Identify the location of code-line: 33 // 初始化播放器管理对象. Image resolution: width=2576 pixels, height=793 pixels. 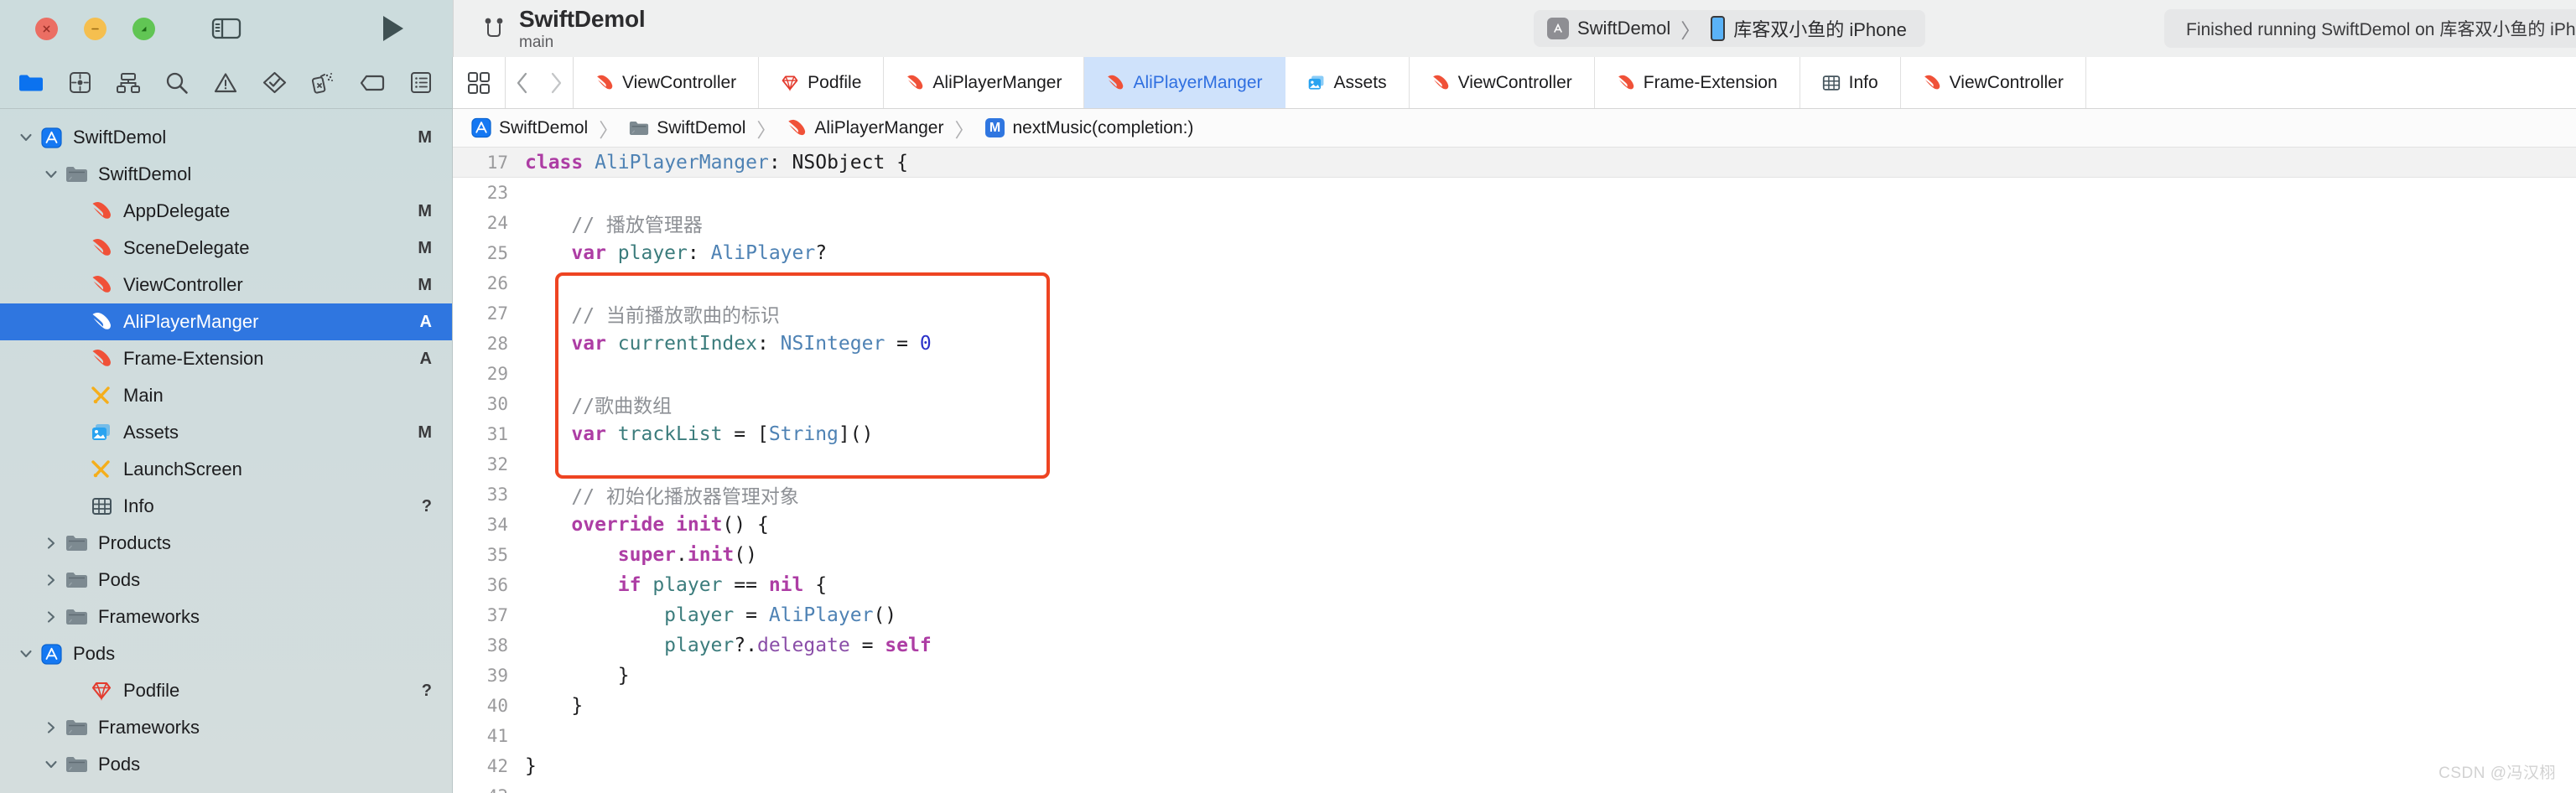
(1514, 494).